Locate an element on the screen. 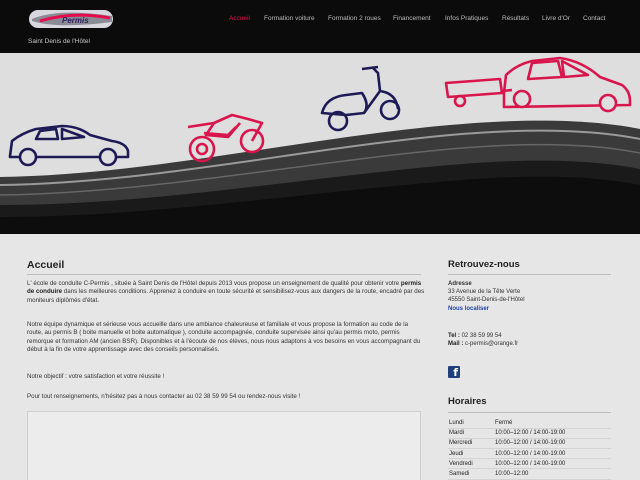 This screenshot has width=640, height=480. hours-time: Fermé is located at coordinates (552, 423).